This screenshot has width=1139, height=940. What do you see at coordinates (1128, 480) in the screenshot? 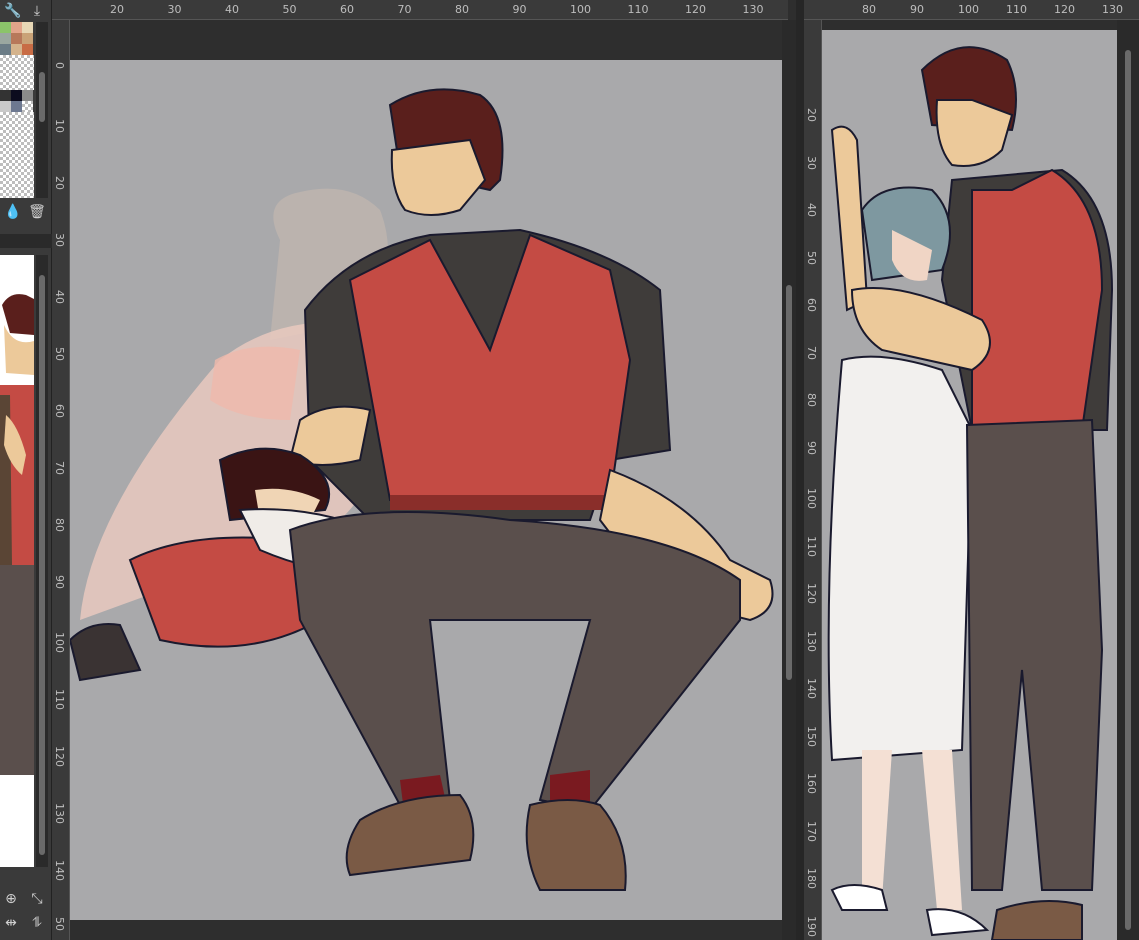
I see `side-canvas-scrollbar` at bounding box center [1128, 480].